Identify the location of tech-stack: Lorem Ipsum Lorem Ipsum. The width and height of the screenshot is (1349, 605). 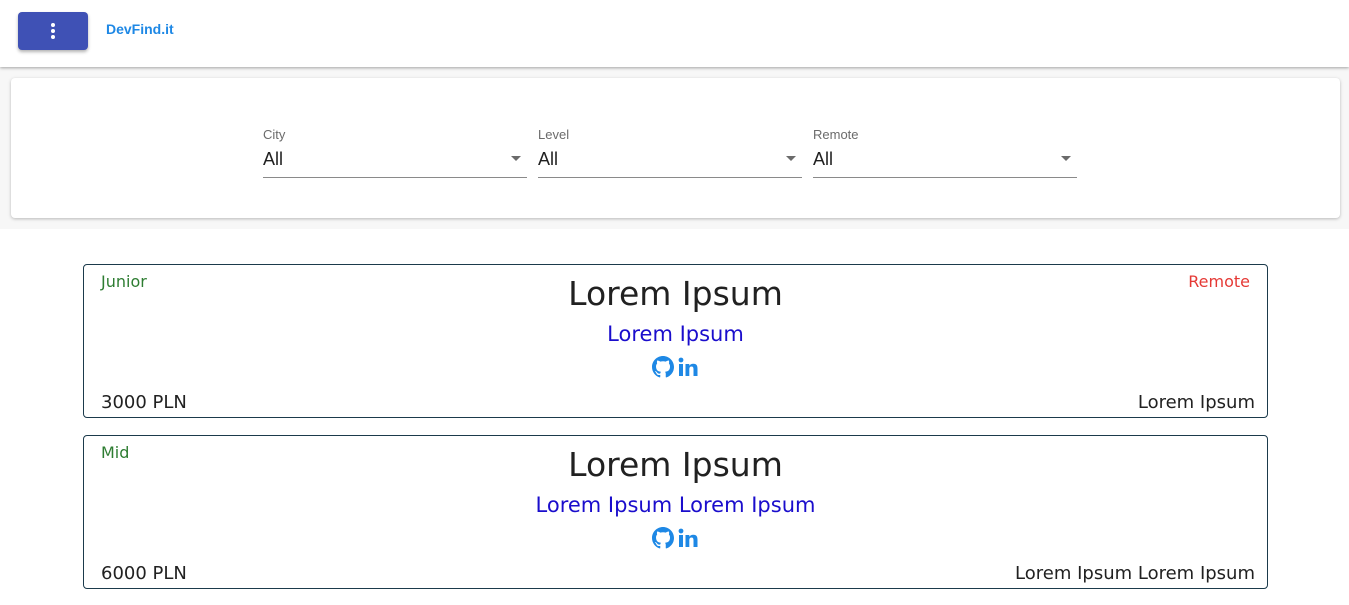
(1135, 573).